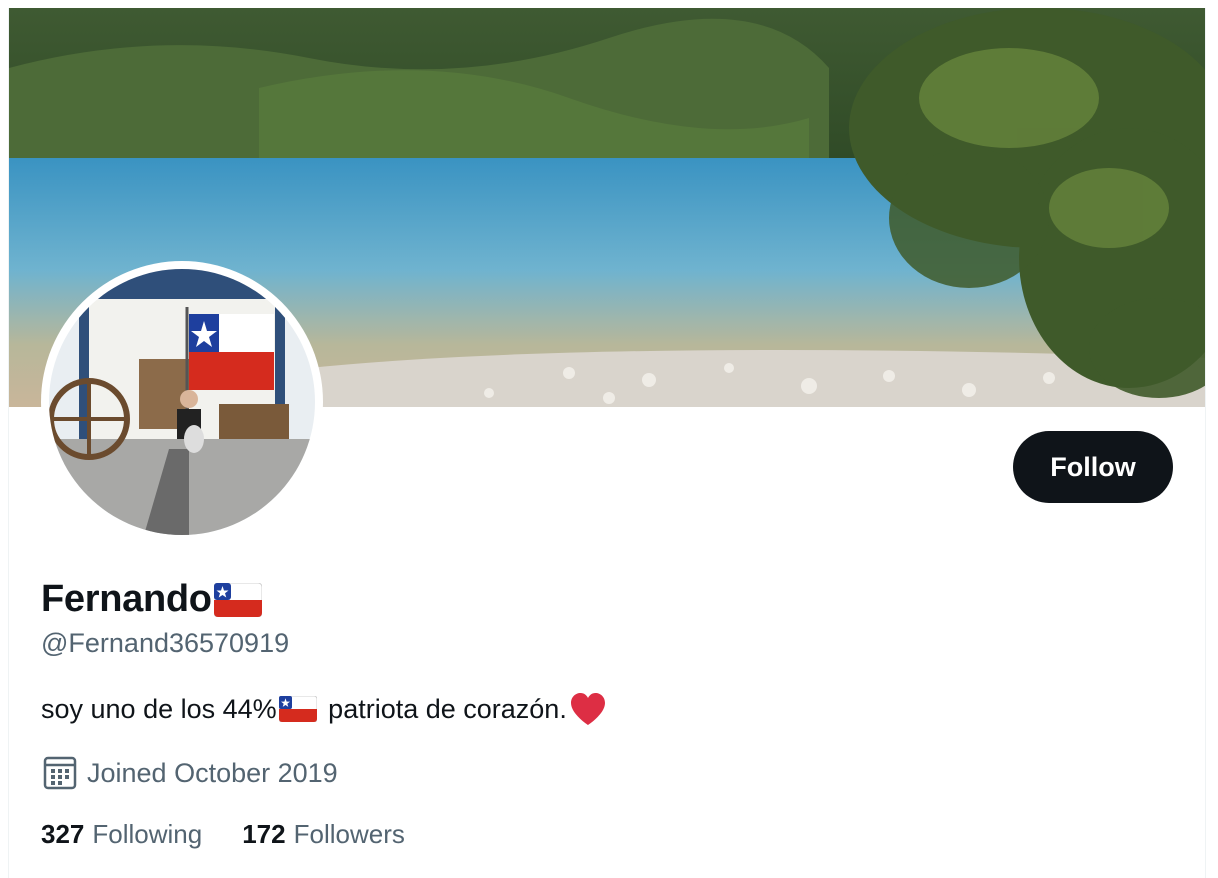 This screenshot has height=878, width=1218. Describe the element at coordinates (587, 709) in the screenshot. I see `red-heart-icon` at that location.